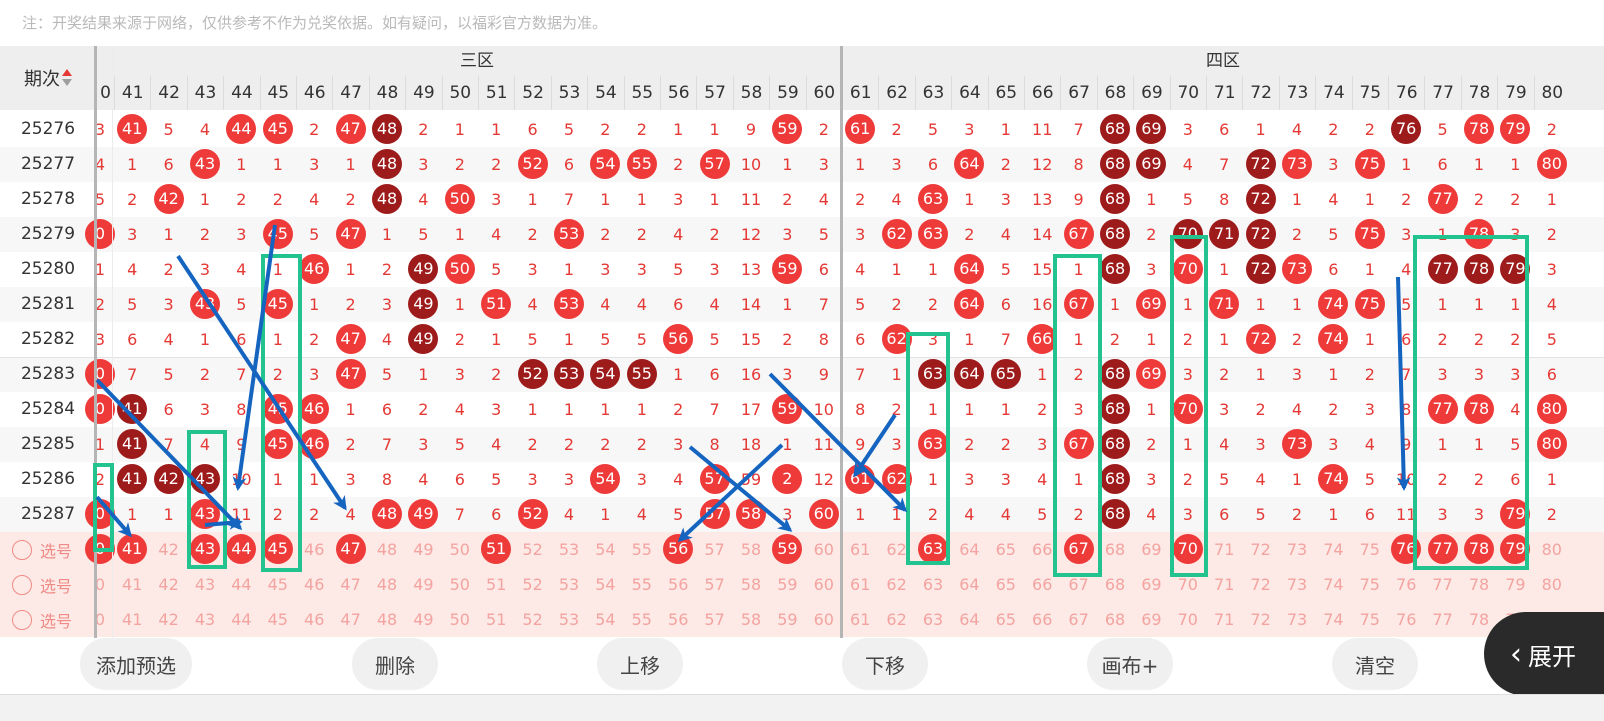 The width and height of the screenshot is (1604, 721). Describe the element at coordinates (100, 549) in the screenshot. I see `pick-number-selected: 0` at that location.